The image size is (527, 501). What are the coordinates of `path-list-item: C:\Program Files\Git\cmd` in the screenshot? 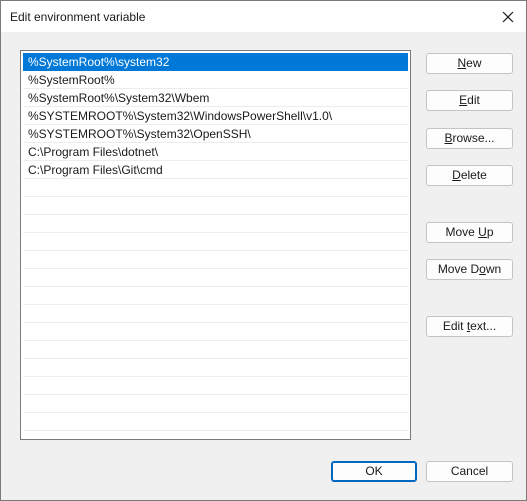 It's located at (215, 170).